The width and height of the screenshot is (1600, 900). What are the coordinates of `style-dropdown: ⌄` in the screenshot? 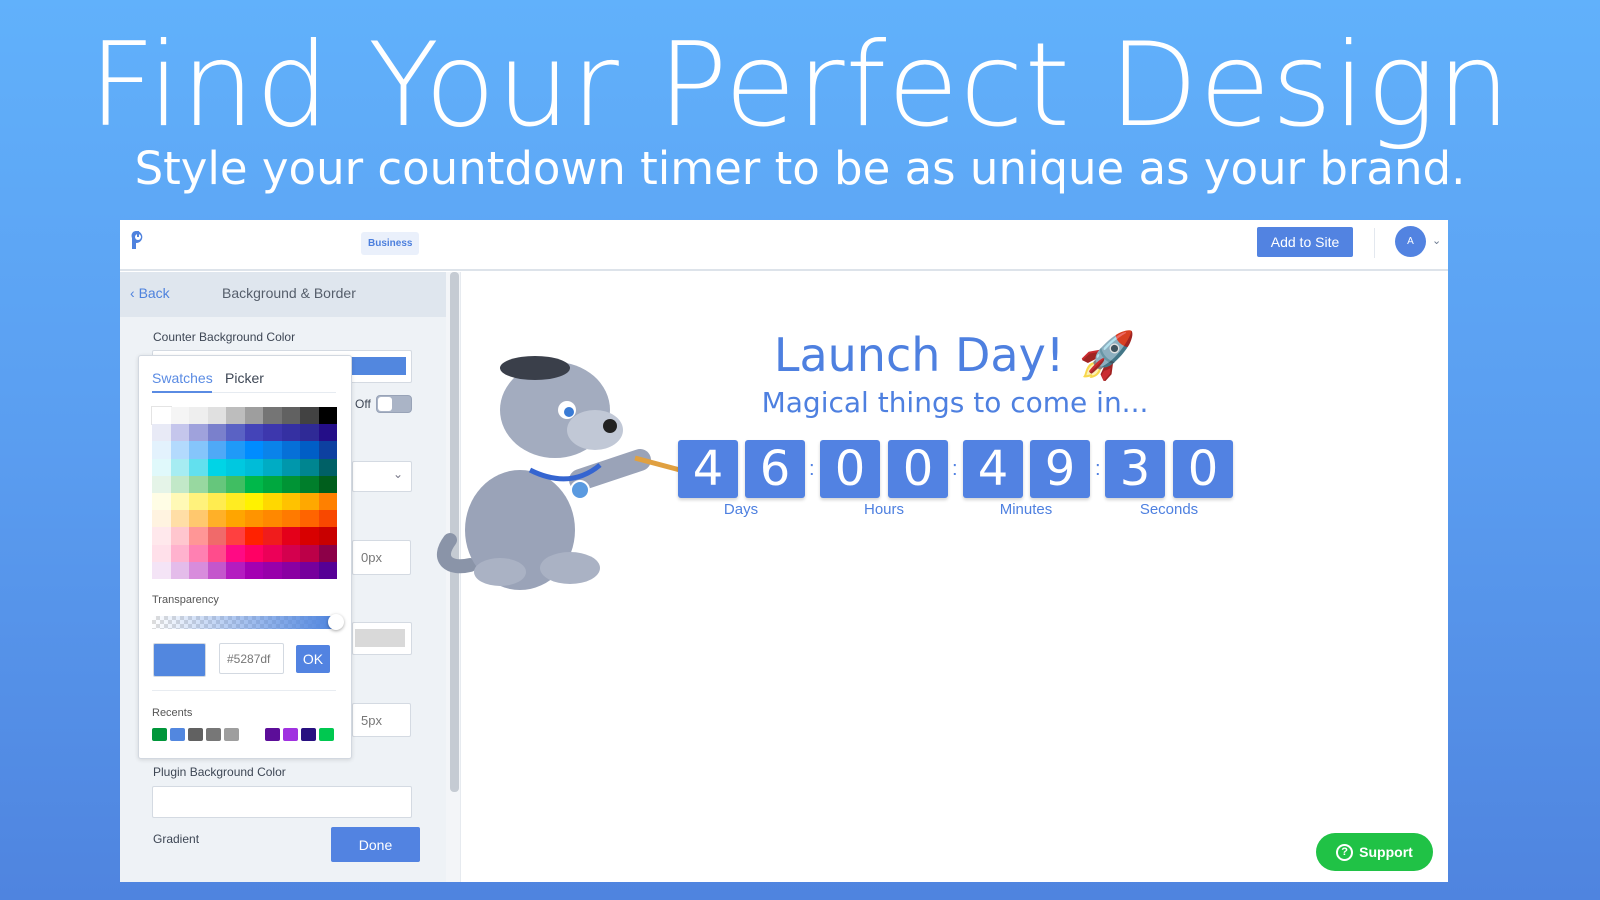 It's located at (382, 476).